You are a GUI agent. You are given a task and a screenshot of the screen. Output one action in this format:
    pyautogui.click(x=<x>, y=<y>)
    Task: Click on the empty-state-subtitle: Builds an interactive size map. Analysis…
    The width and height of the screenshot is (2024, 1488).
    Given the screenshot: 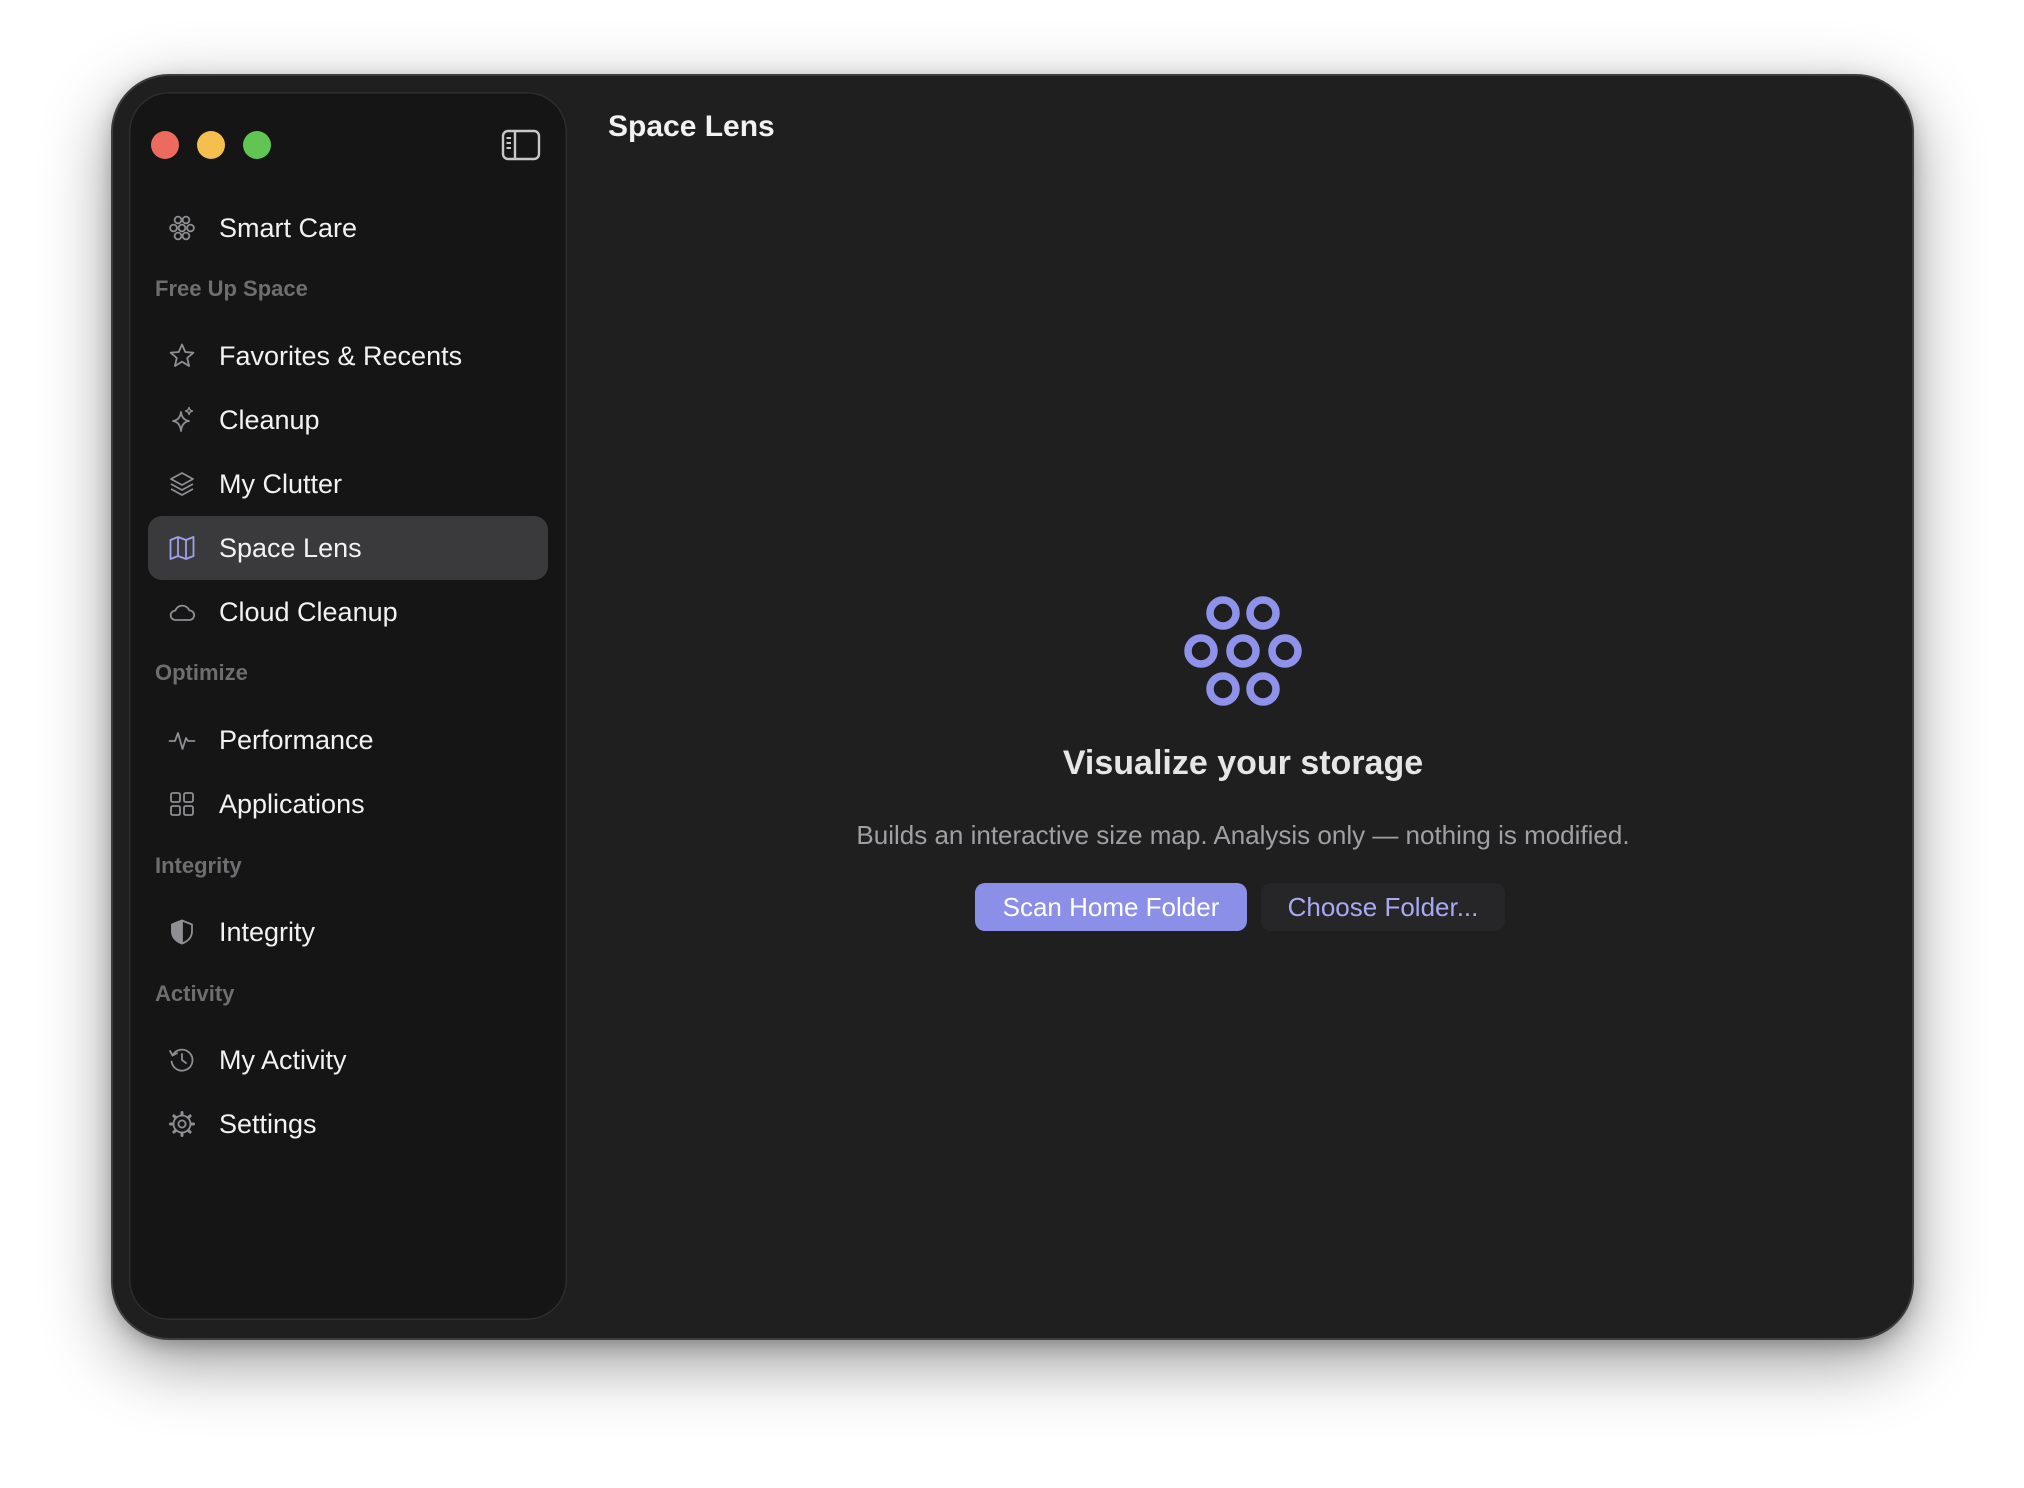 What is the action you would take?
    pyautogui.click(x=1243, y=835)
    